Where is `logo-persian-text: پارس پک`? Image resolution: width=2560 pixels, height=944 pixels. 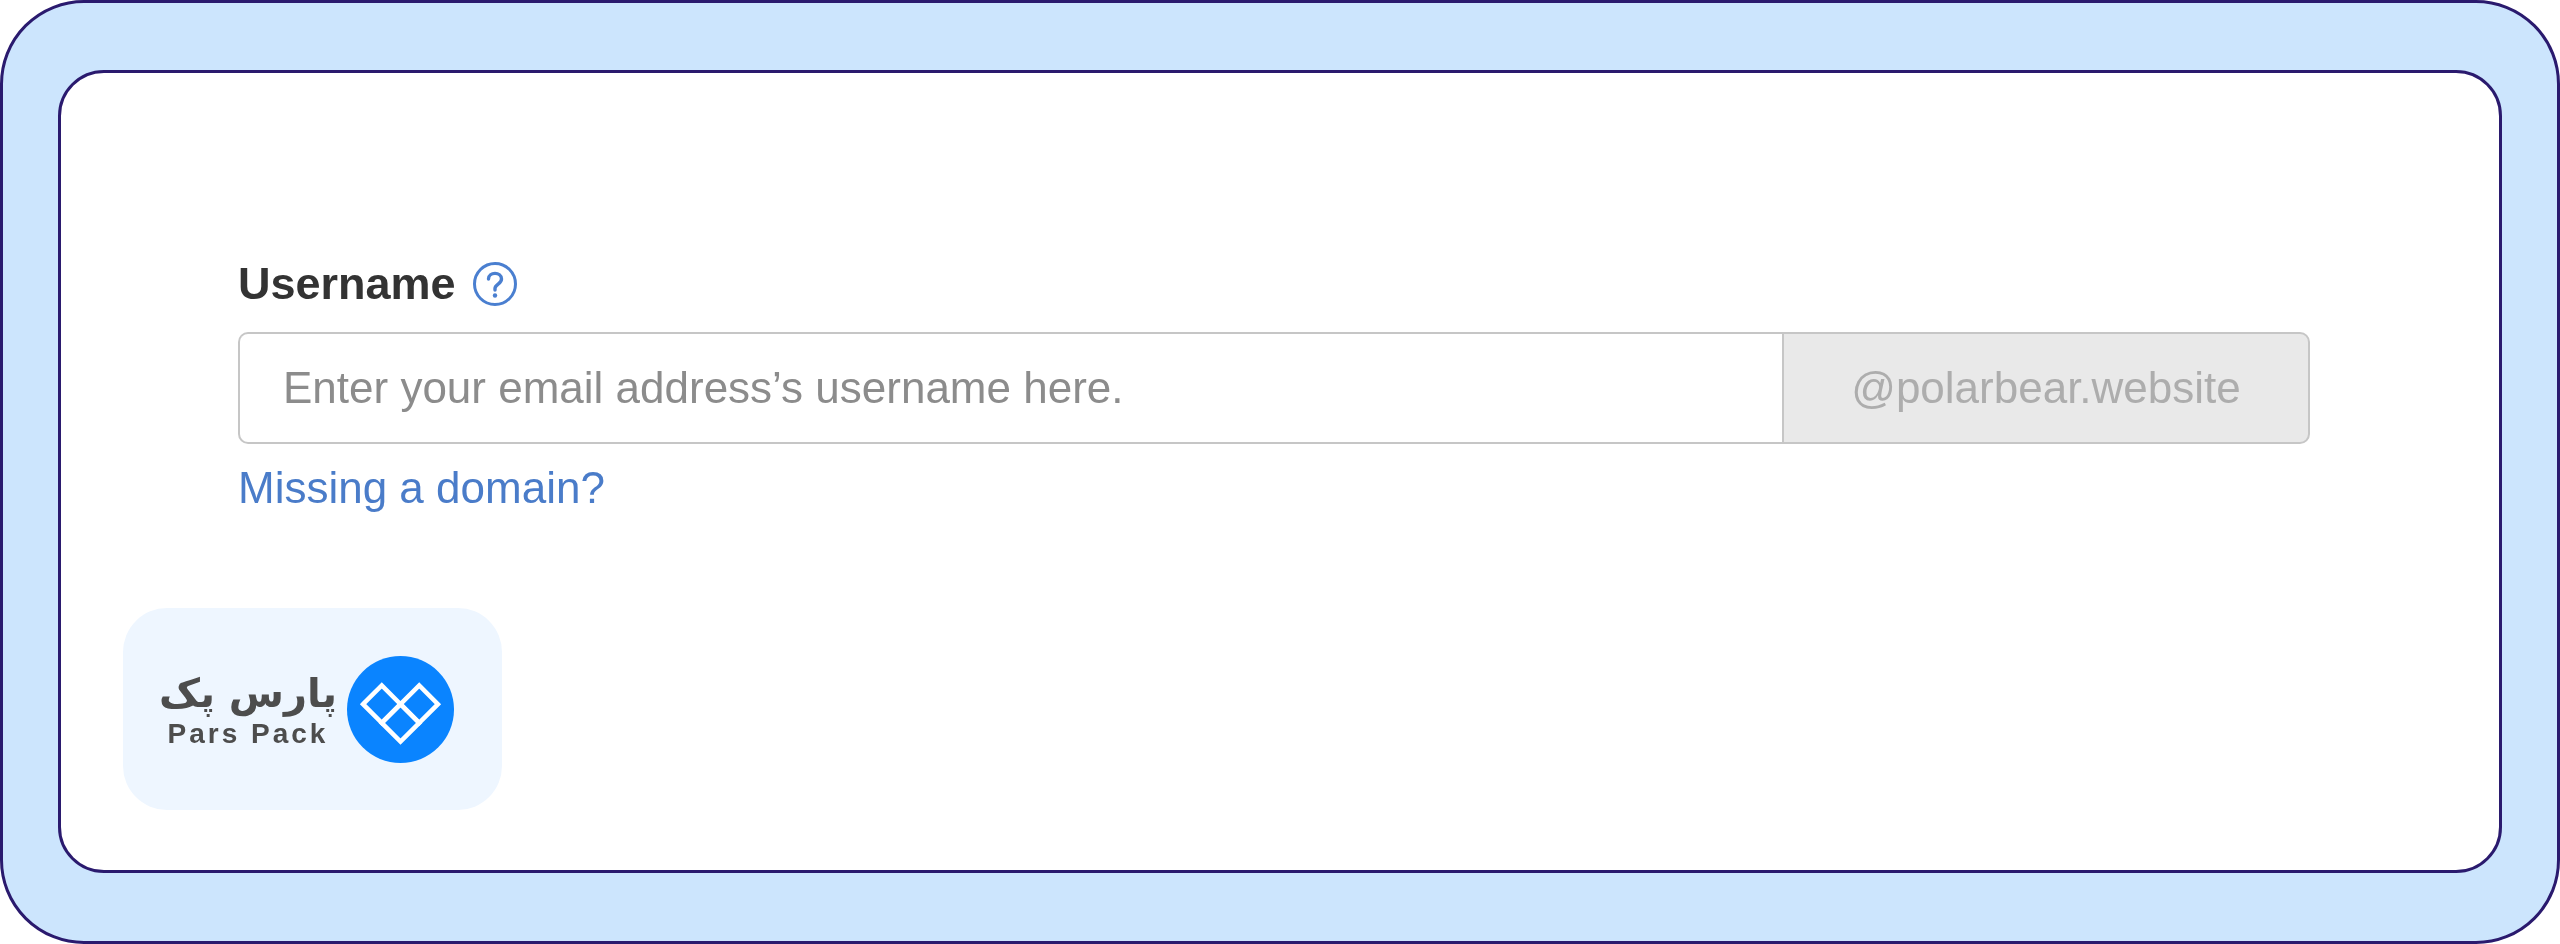
logo-persian-text: پارس پک is located at coordinates (248, 693).